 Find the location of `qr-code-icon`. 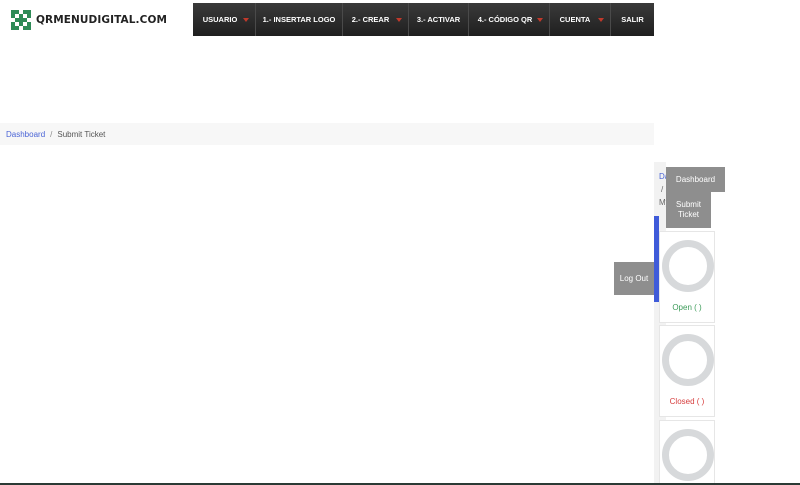

qr-code-icon is located at coordinates (21, 20).